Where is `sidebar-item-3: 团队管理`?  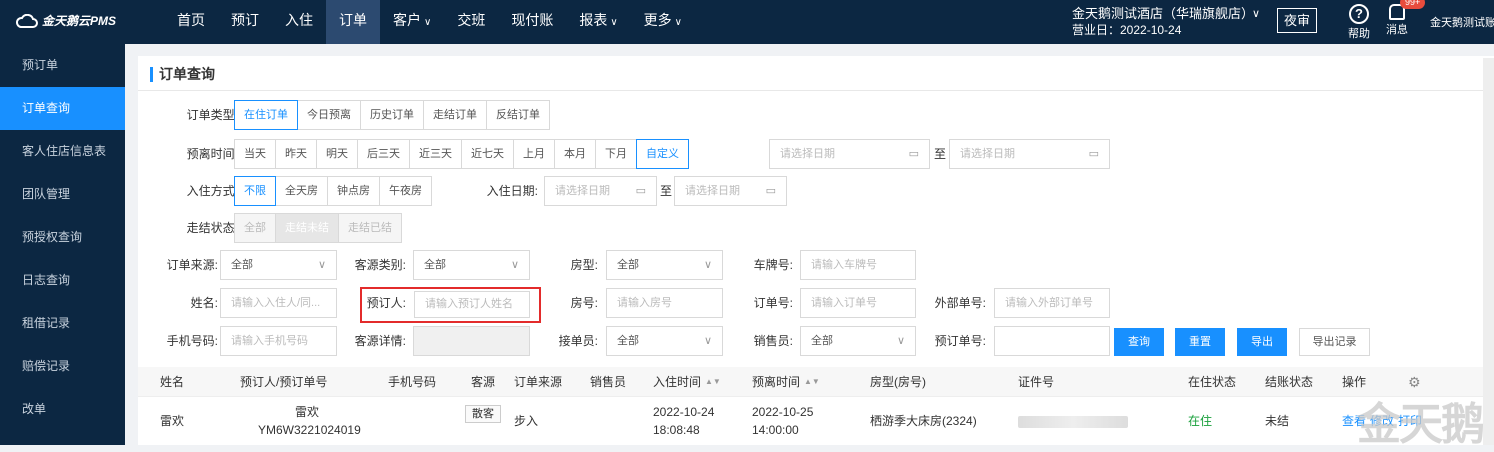
sidebar-item-3: 团队管理 is located at coordinates (62, 194).